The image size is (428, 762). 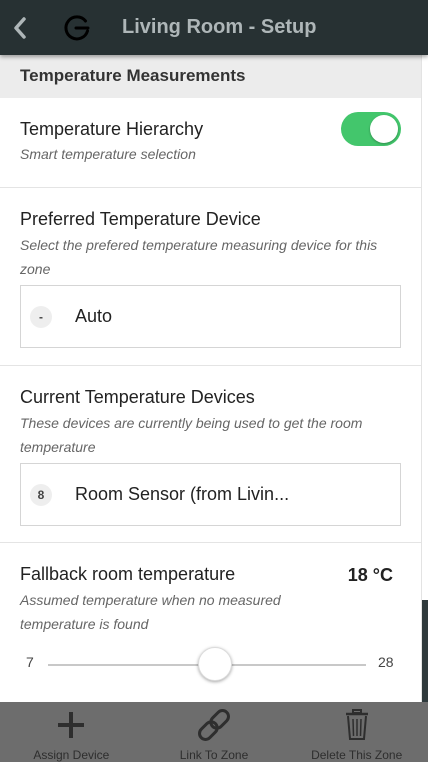 What do you see at coordinates (425, 651) in the screenshot?
I see `scrollbar` at bounding box center [425, 651].